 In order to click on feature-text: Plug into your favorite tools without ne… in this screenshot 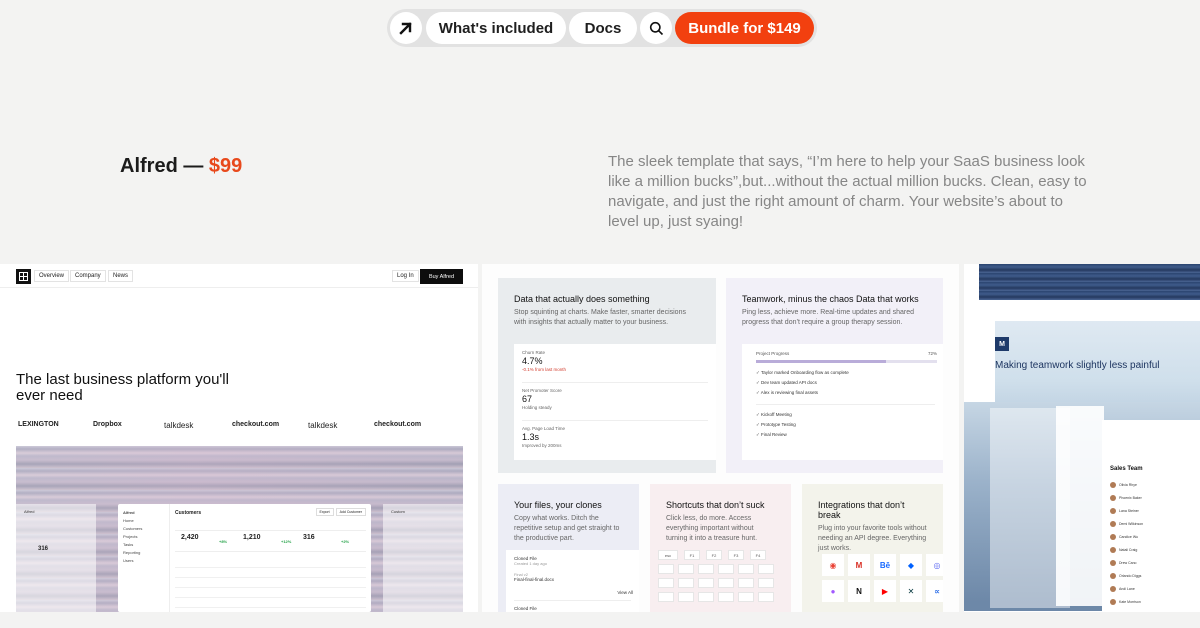, I will do `click(872, 538)`.